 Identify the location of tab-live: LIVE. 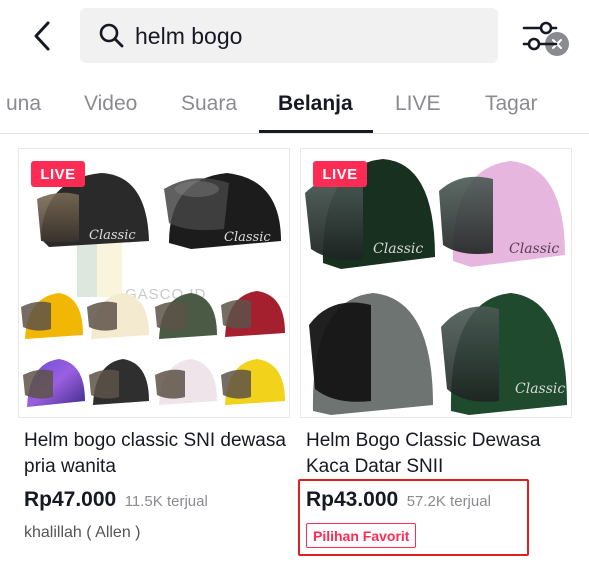
(418, 104).